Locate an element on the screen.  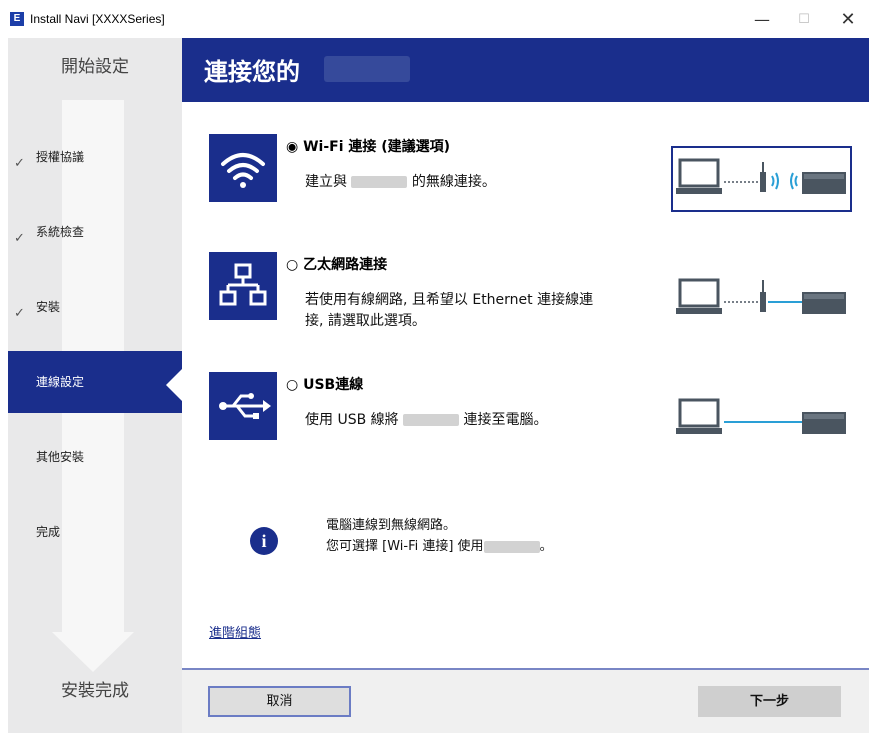
usb-option-radio: ○ USB連線 is located at coordinates (324, 384).